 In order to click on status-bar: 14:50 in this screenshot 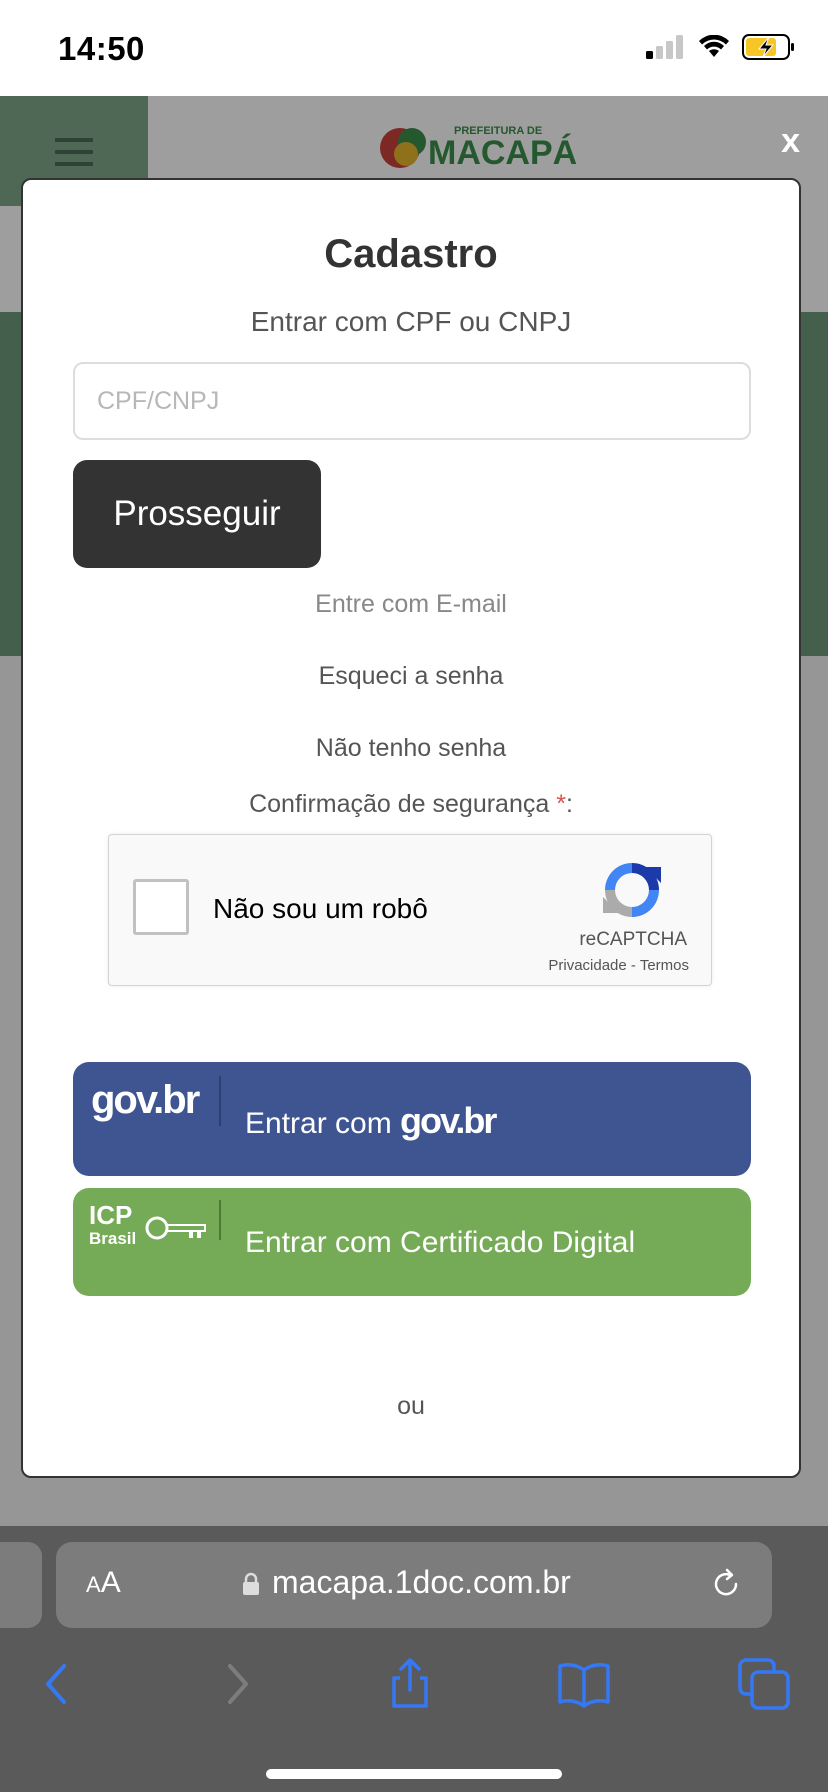, I will do `click(414, 48)`.